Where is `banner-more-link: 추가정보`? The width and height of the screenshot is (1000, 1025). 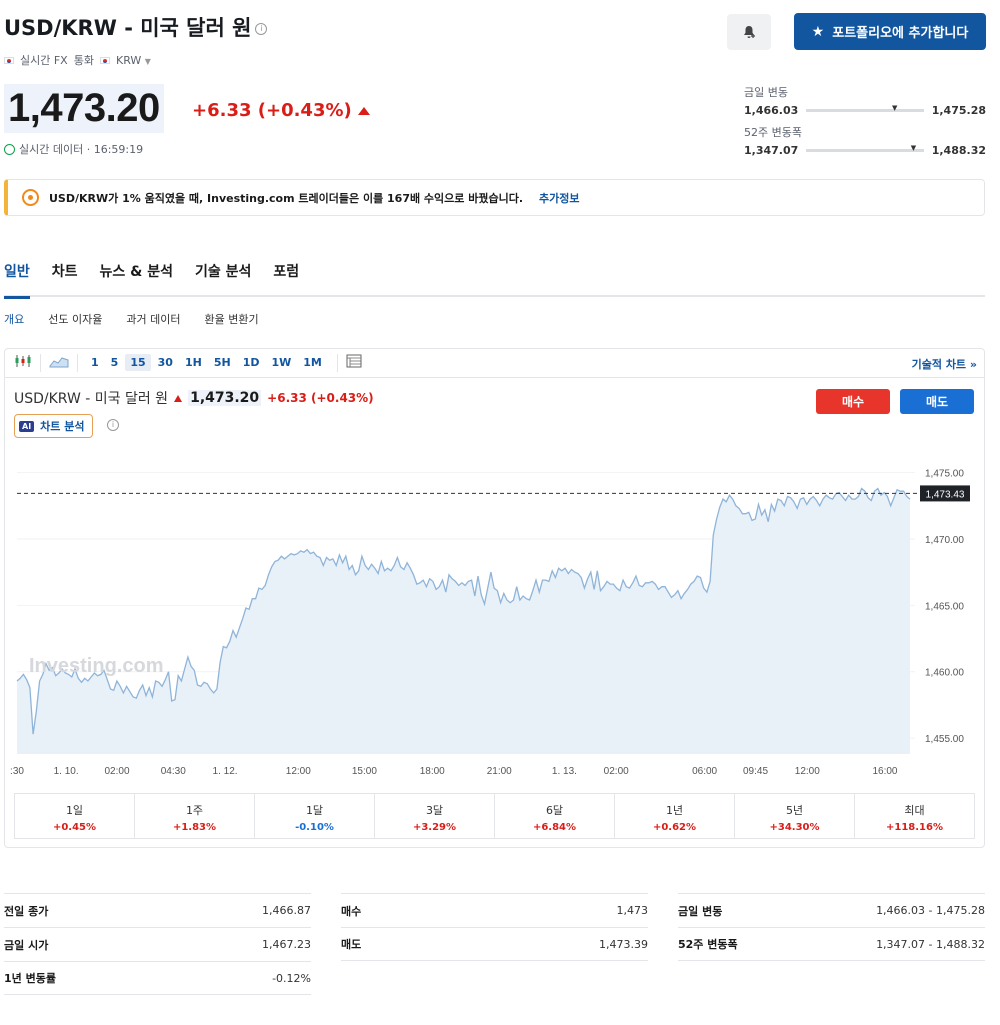
banner-more-link: 추가정보 is located at coordinates (559, 198).